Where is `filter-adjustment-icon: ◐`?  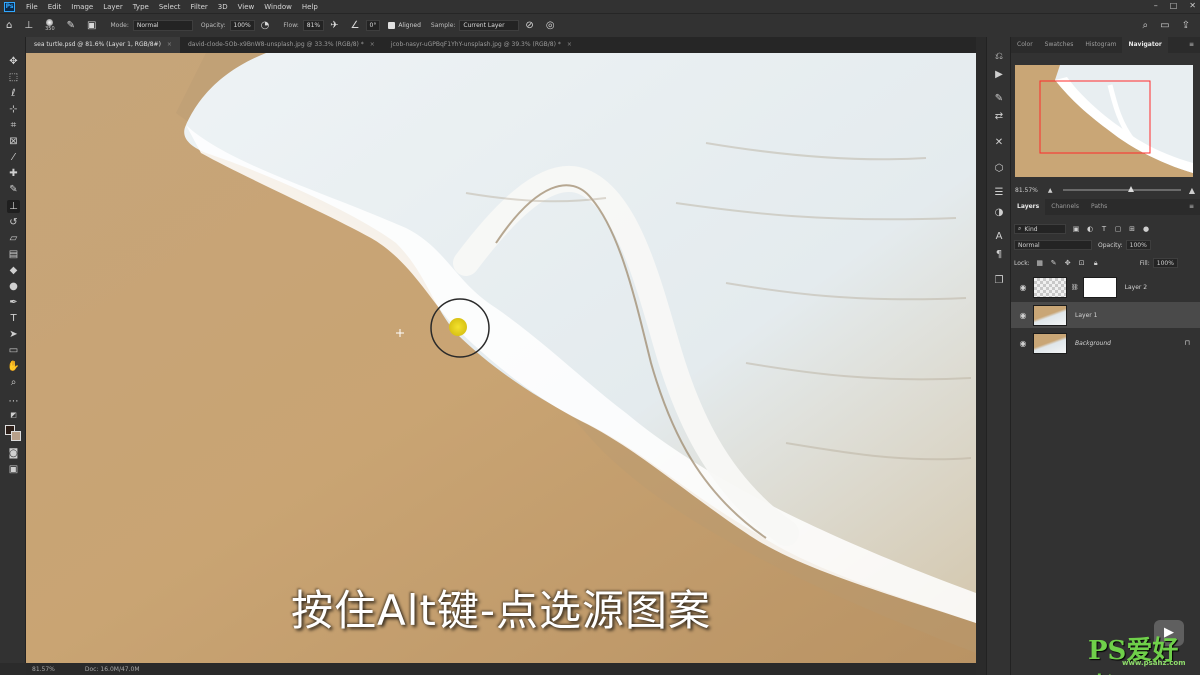 filter-adjustment-icon: ◐ is located at coordinates (1090, 229).